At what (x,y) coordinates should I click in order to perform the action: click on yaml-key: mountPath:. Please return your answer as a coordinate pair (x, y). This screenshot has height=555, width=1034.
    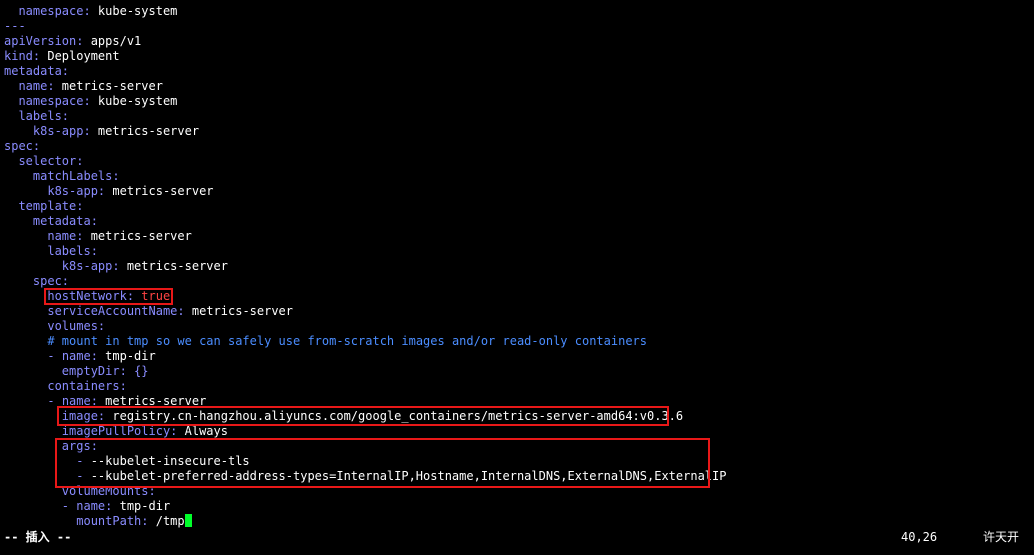
    Looking at the image, I should click on (112, 521).